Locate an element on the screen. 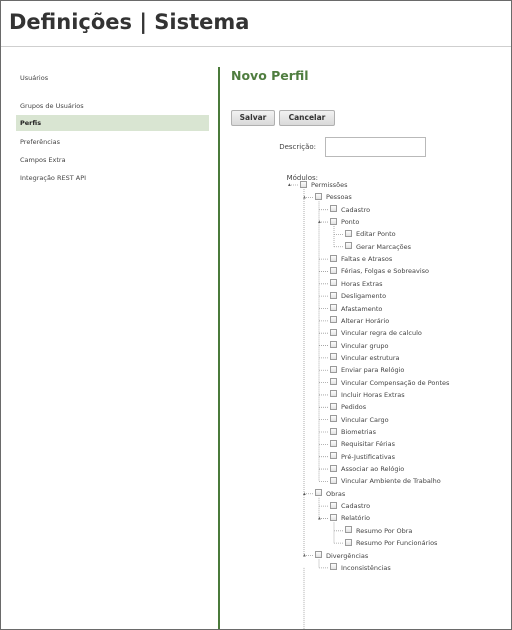 This screenshot has width=512, height=630. tree-node-label: Permissões is located at coordinates (329, 185).